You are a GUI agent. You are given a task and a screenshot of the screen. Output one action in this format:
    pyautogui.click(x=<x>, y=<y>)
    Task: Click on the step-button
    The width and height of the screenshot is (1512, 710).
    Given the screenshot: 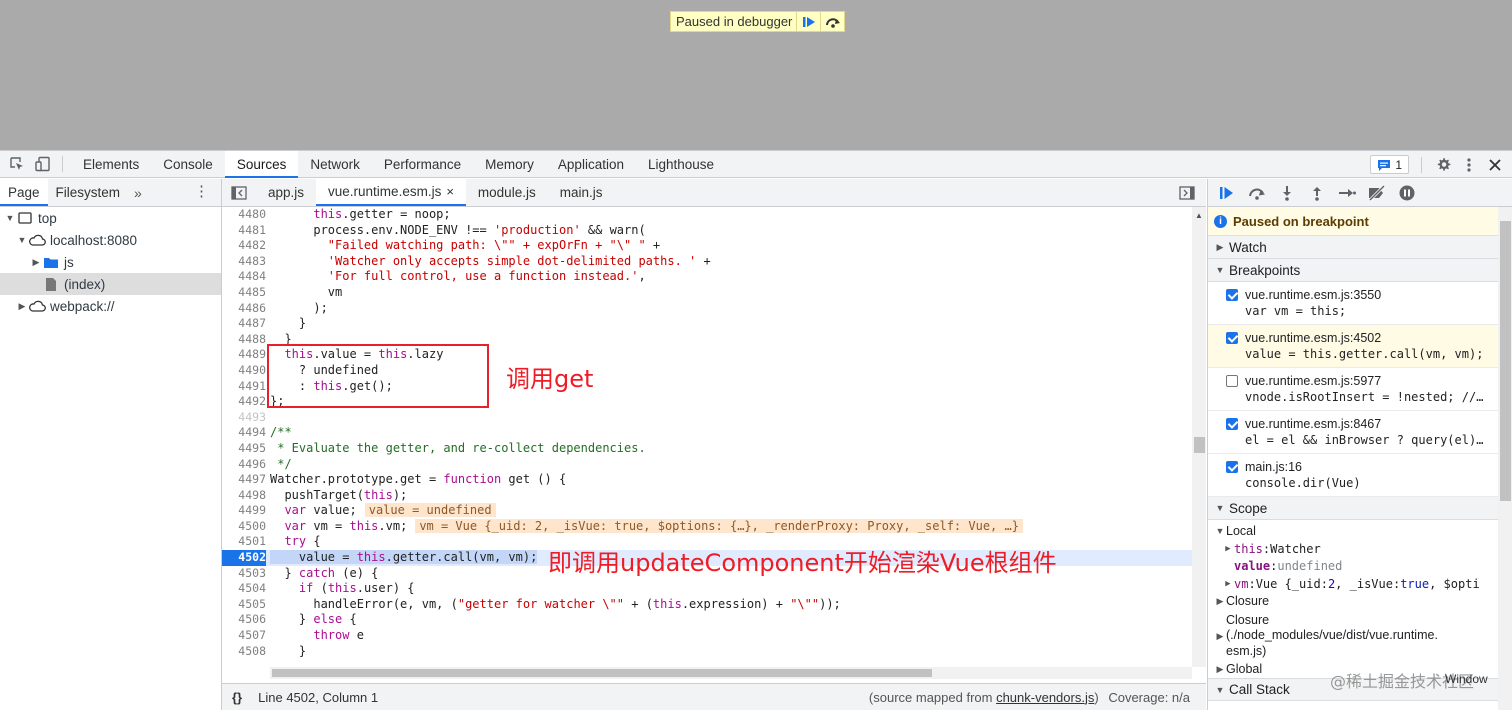 What is the action you would take?
    pyautogui.click(x=1347, y=193)
    